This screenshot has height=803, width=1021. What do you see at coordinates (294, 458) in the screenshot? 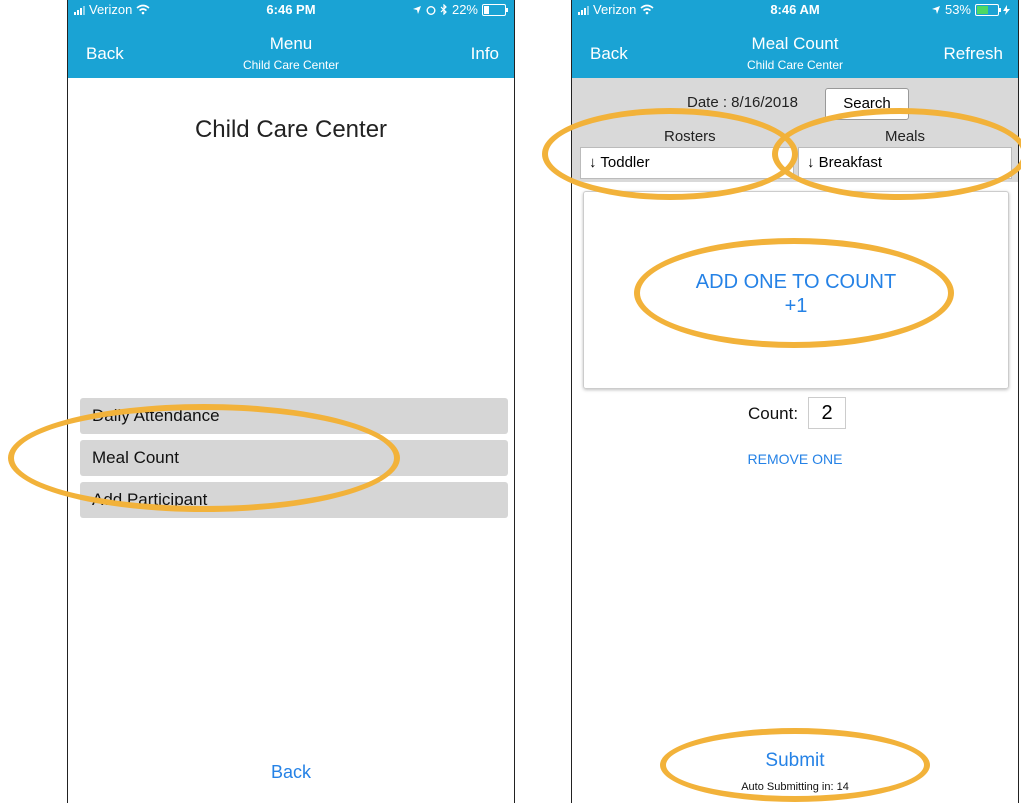
I see `meal-count-button: Meal Count` at bounding box center [294, 458].